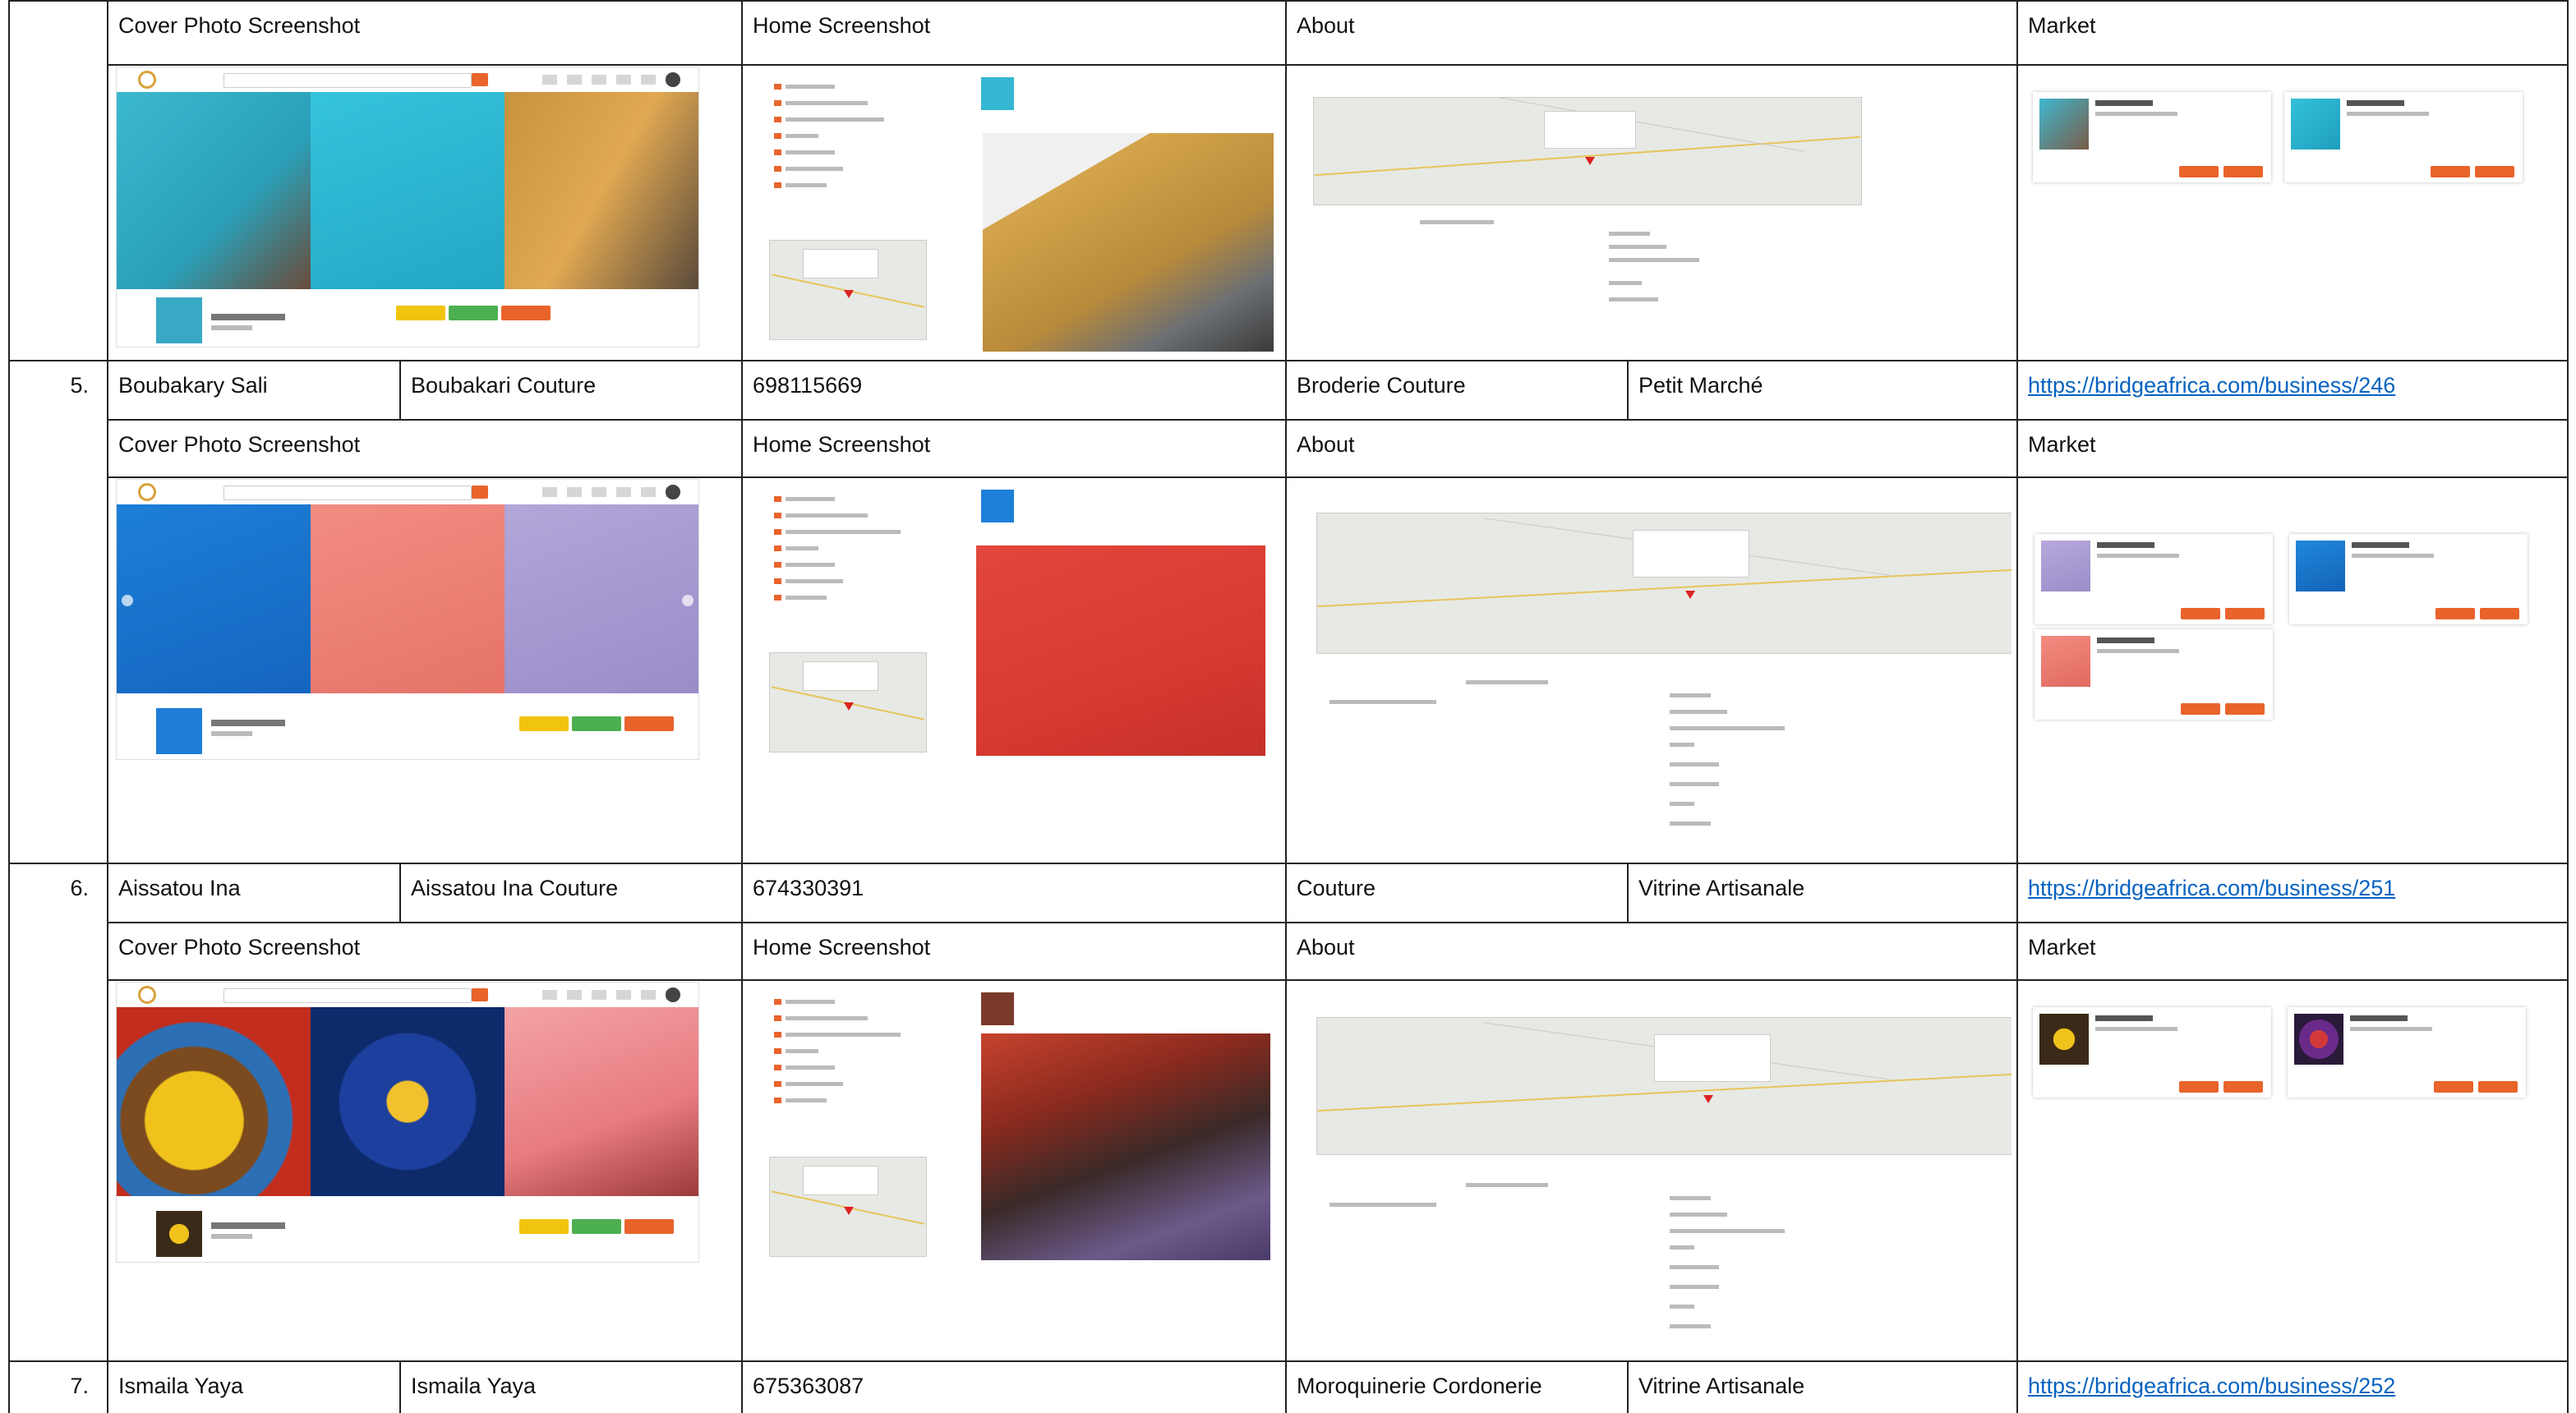 The height and width of the screenshot is (1413, 2576). What do you see at coordinates (1456, 892) in the screenshot?
I see `category: Couture` at bounding box center [1456, 892].